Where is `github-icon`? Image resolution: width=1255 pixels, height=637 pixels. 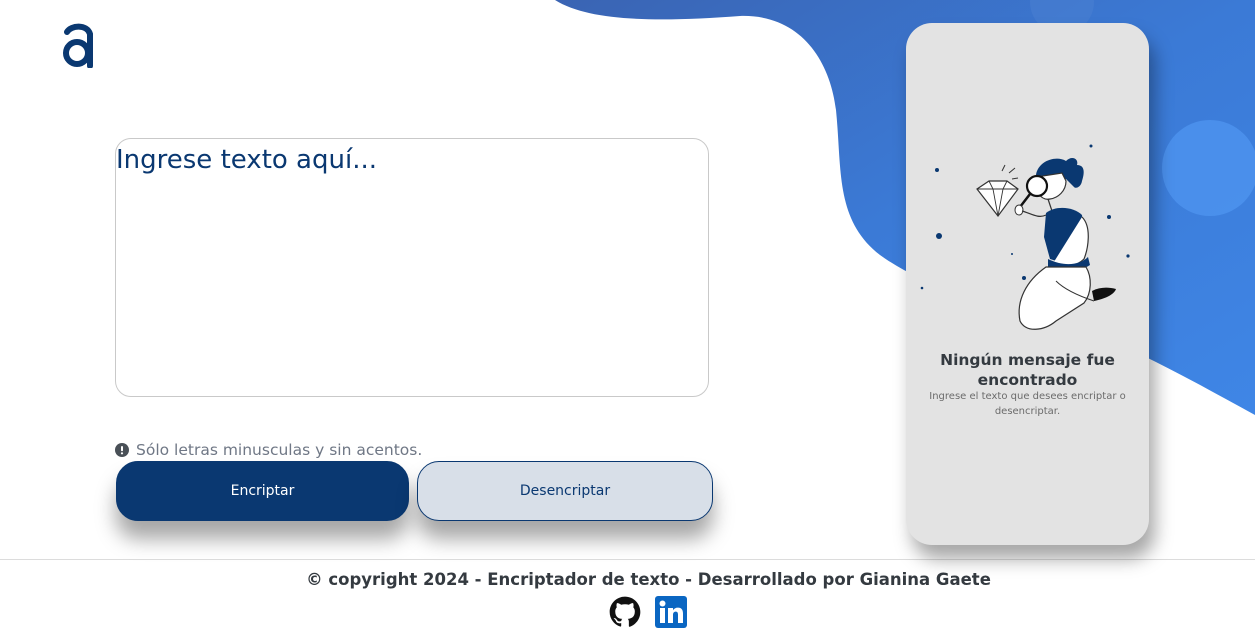
github-icon is located at coordinates (625, 612).